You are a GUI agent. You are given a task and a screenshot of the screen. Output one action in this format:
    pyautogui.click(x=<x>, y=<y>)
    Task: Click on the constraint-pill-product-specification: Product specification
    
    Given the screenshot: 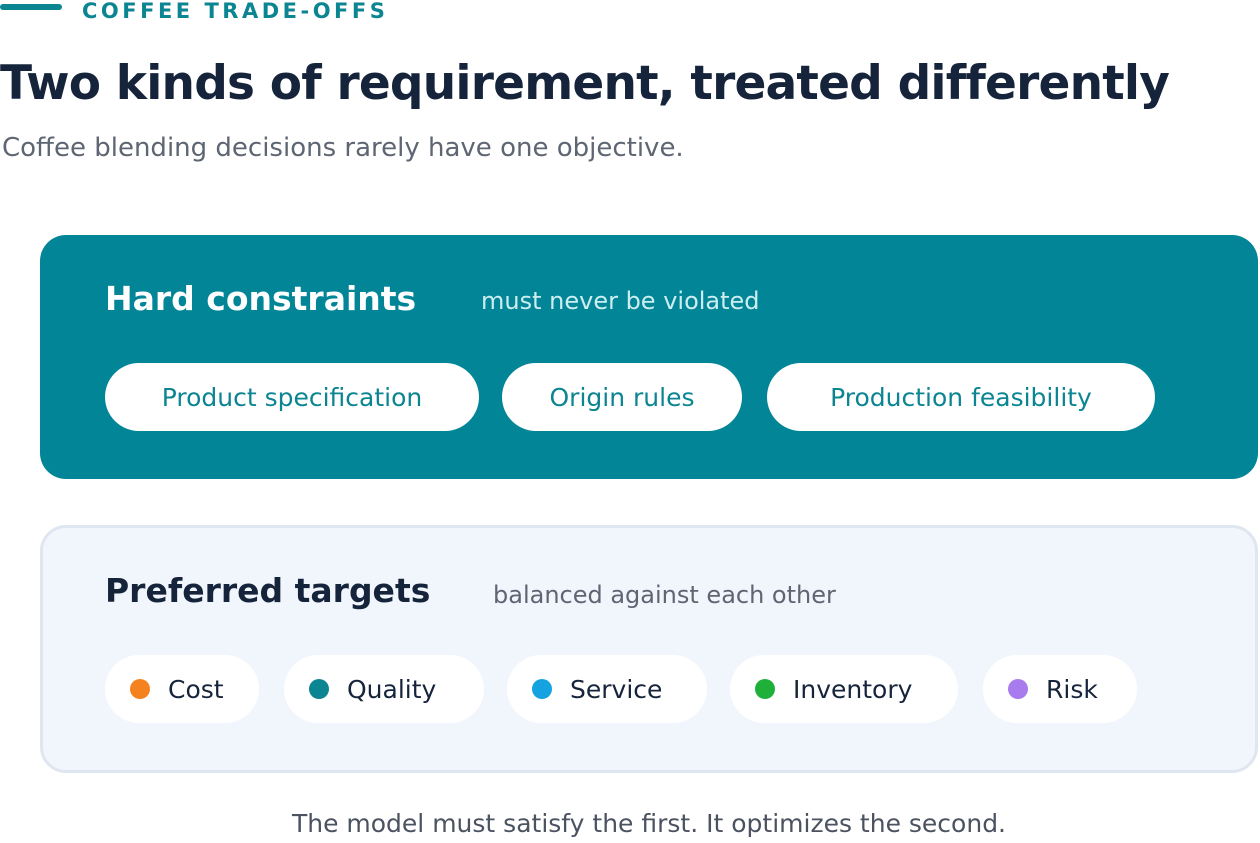 What is the action you would take?
    pyautogui.click(x=292, y=397)
    